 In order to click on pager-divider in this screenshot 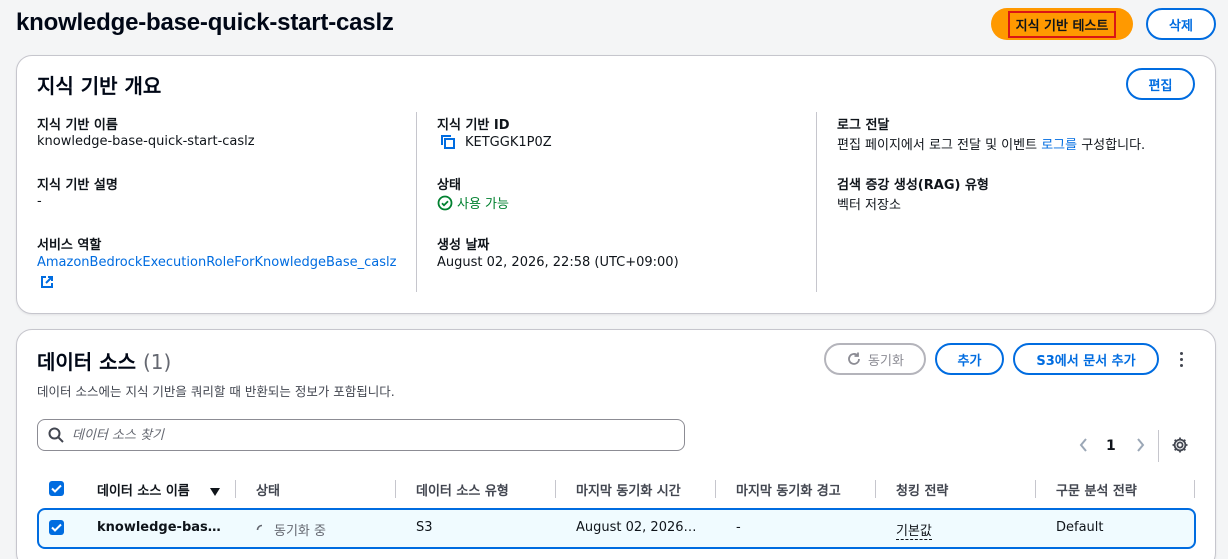, I will do `click(1158, 446)`.